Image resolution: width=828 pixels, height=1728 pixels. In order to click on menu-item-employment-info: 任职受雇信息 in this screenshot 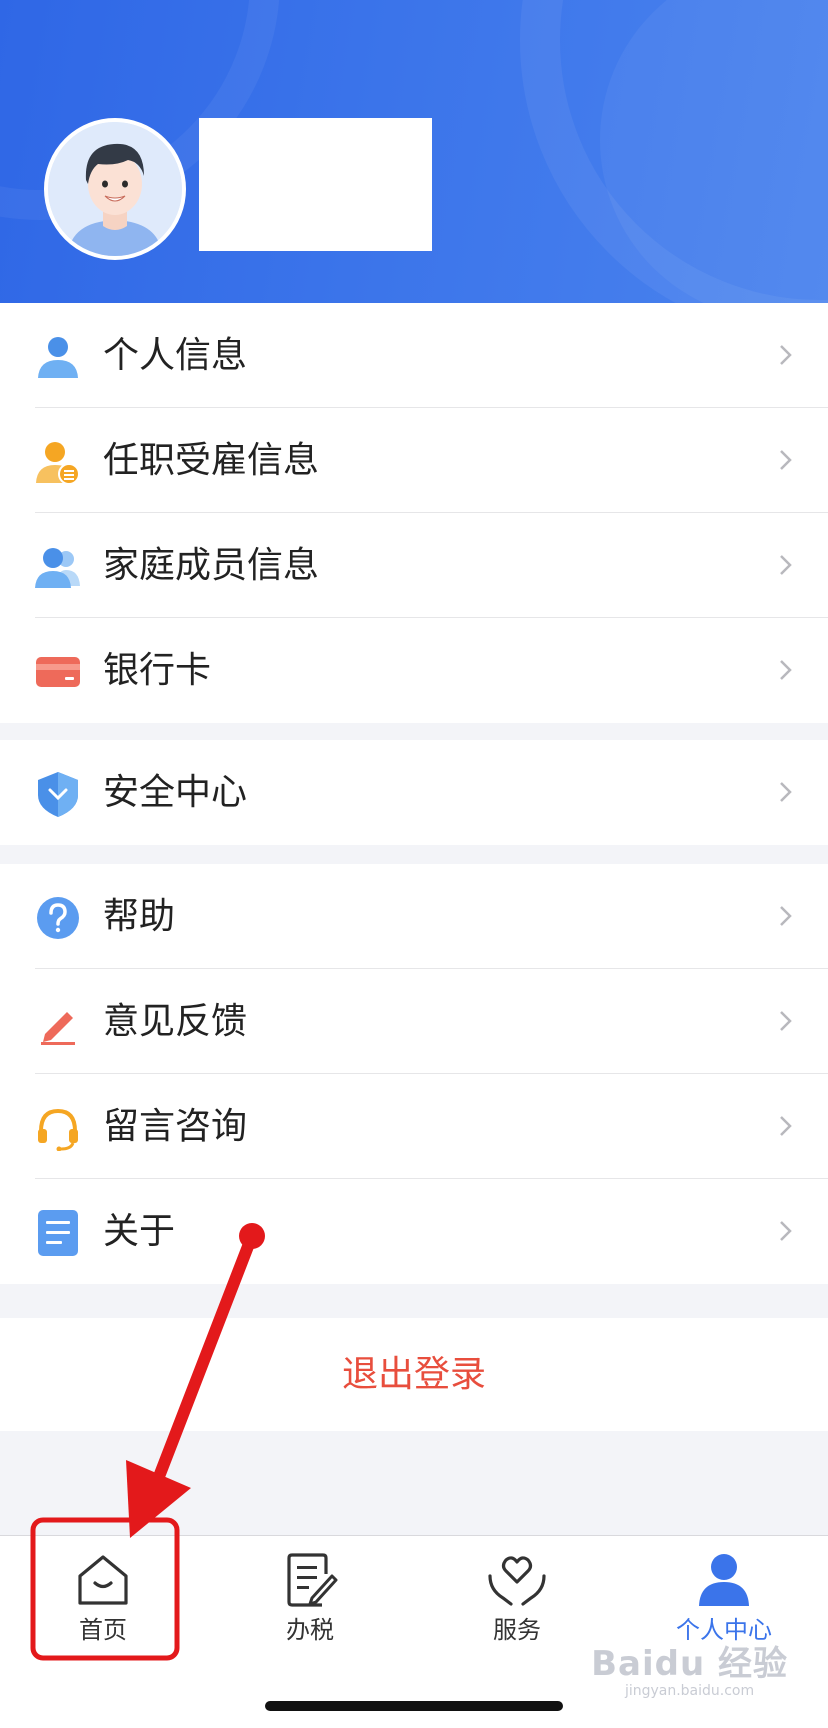, I will do `click(414, 460)`.